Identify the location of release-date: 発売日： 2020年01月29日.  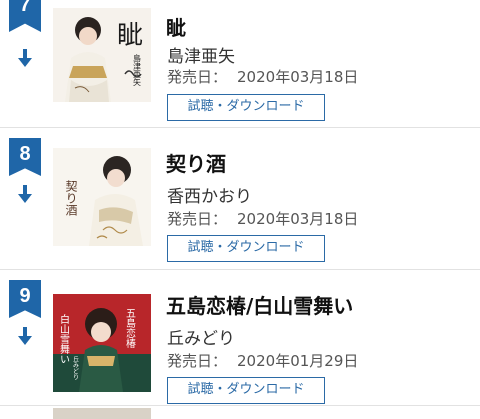
(262, 360).